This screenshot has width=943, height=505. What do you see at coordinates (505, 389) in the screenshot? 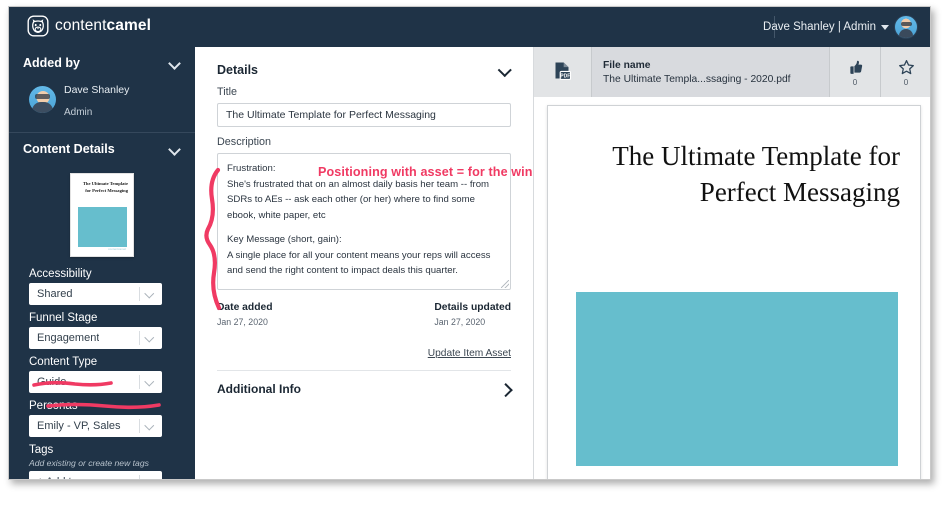
I see `chevron-right-icon` at bounding box center [505, 389].